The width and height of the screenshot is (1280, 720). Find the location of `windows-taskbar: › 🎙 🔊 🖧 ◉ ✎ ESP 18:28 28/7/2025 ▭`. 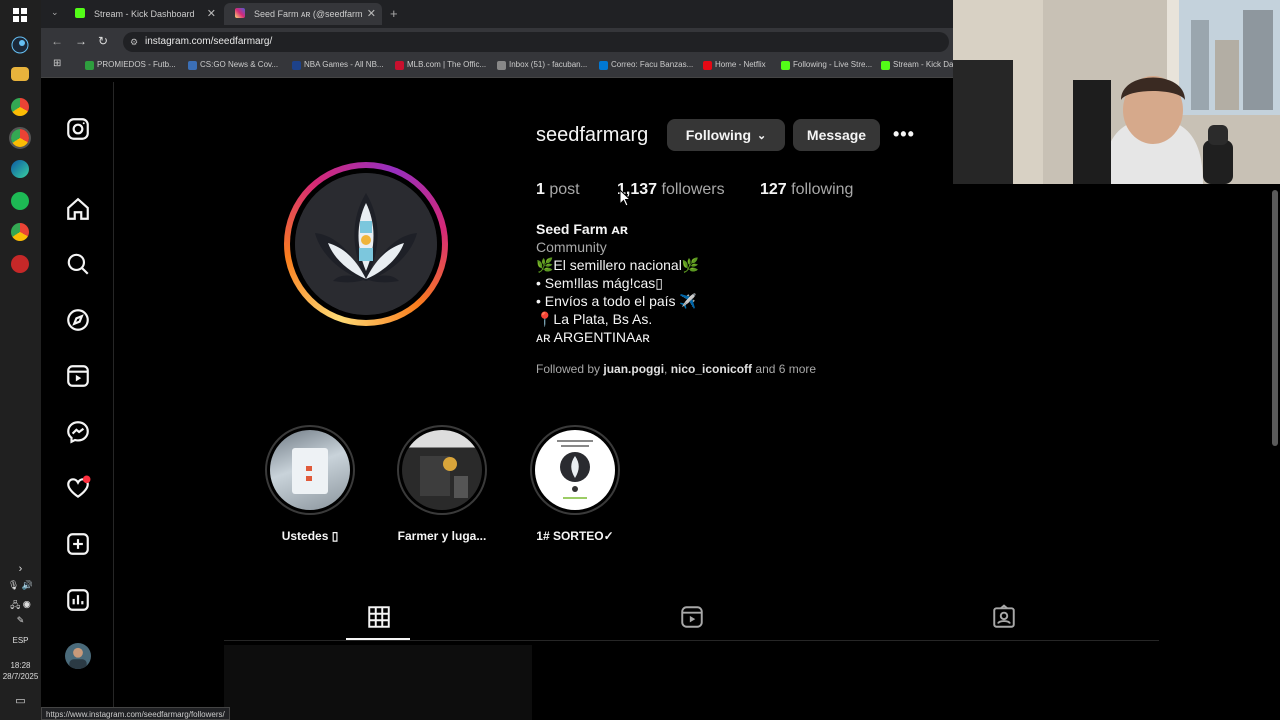

windows-taskbar: › 🎙 🔊 🖧 ◉ ✎ ESP 18:28 28/7/2025 ▭ is located at coordinates (20, 360).